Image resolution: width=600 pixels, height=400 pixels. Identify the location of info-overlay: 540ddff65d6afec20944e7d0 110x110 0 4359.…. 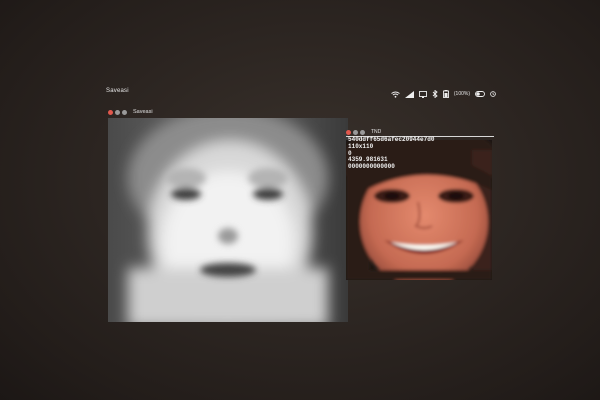
(420, 153).